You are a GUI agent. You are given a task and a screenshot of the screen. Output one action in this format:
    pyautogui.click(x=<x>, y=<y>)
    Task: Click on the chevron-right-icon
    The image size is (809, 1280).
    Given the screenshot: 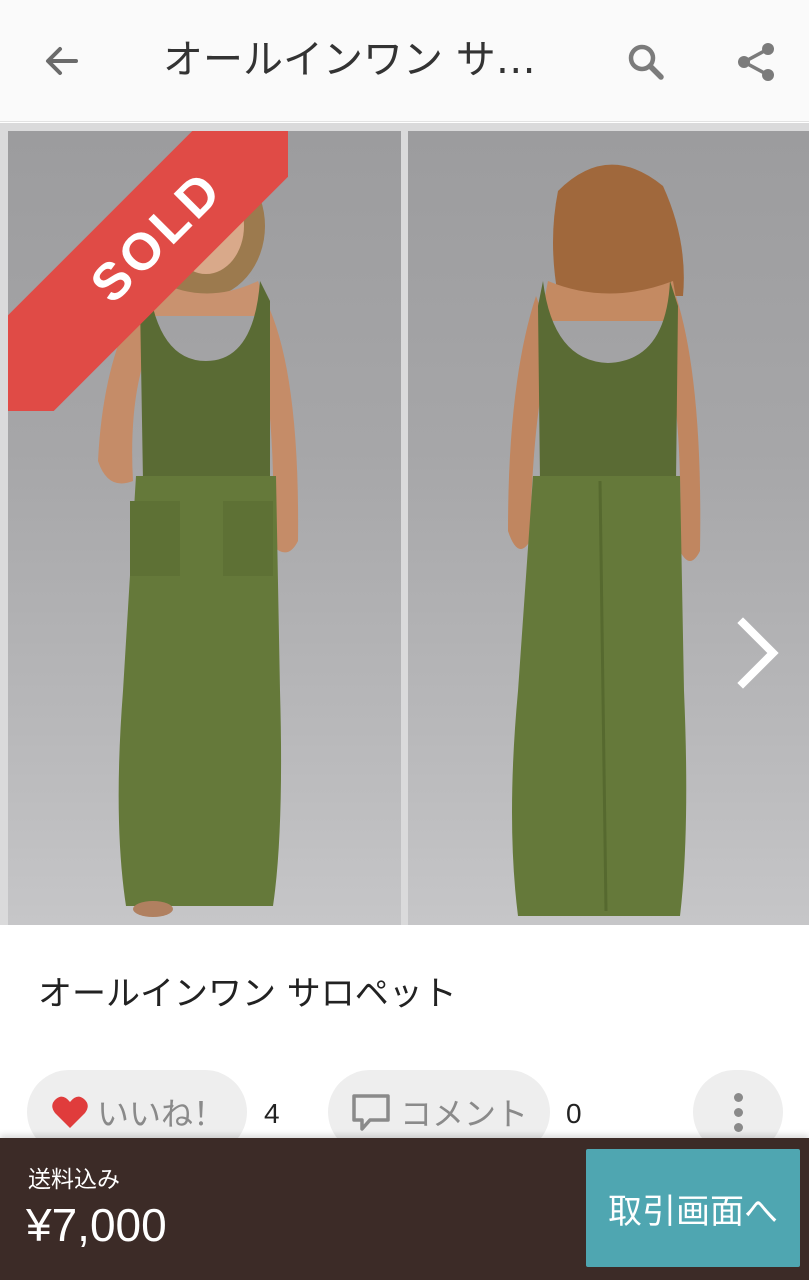 What is the action you would take?
    pyautogui.click(x=758, y=653)
    